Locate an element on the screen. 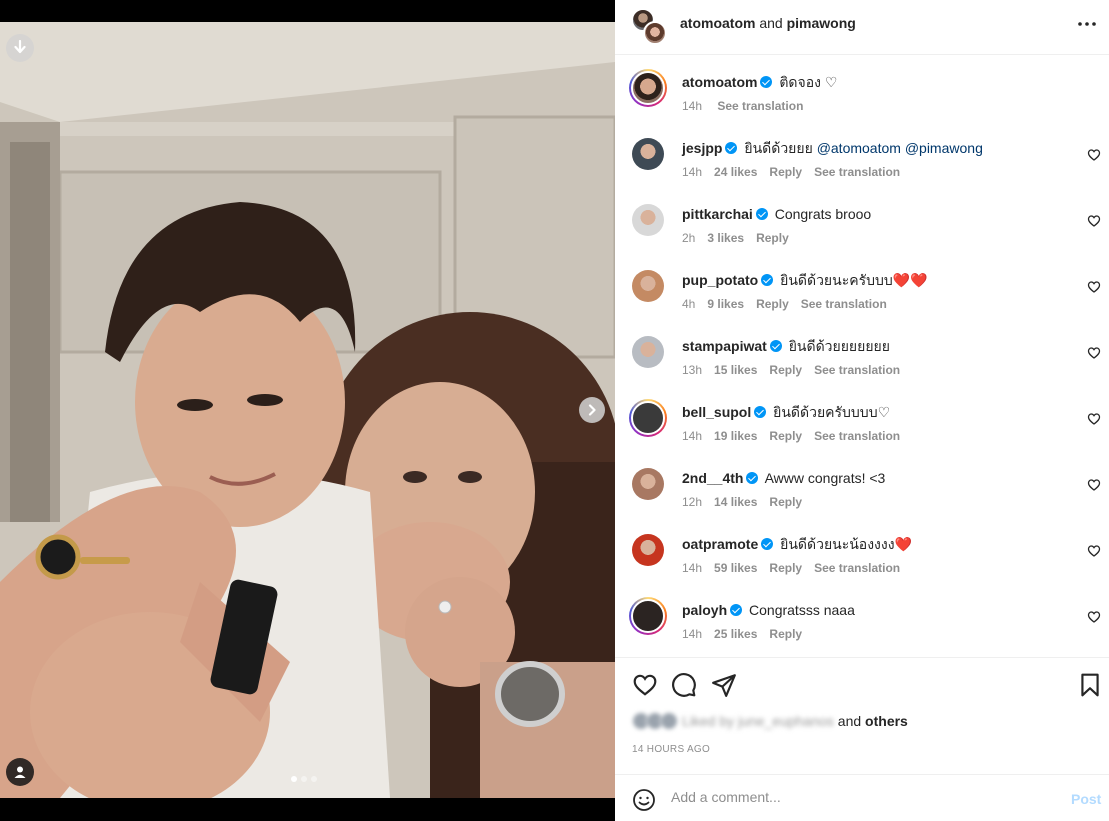 This screenshot has width=1109, height=821. comment-username: bell_supol is located at coordinates (716, 412).